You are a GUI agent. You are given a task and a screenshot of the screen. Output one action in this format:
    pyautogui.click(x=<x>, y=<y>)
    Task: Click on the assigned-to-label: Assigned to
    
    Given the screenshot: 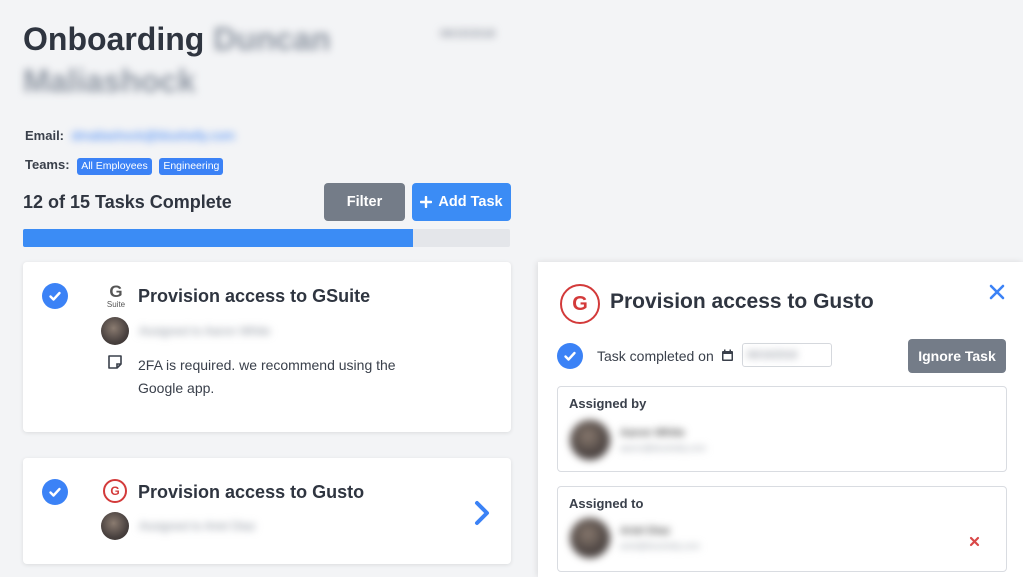 What is the action you would take?
    pyautogui.click(x=606, y=503)
    